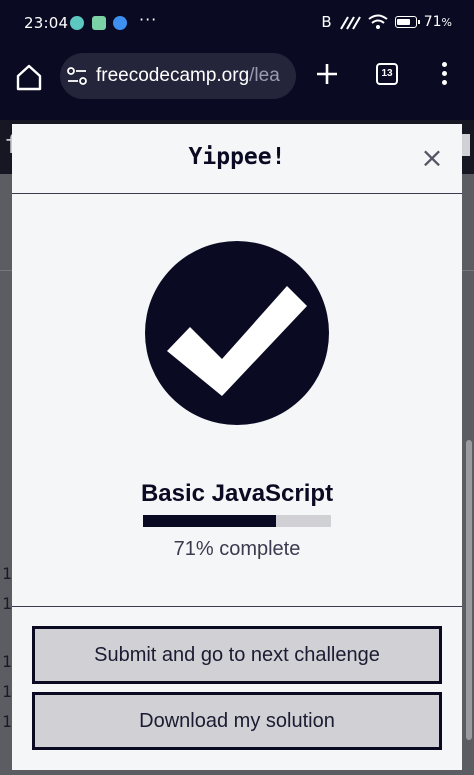 The width and height of the screenshot is (474, 775). What do you see at coordinates (120, 23) in the screenshot?
I see `bing-notification-icon` at bounding box center [120, 23].